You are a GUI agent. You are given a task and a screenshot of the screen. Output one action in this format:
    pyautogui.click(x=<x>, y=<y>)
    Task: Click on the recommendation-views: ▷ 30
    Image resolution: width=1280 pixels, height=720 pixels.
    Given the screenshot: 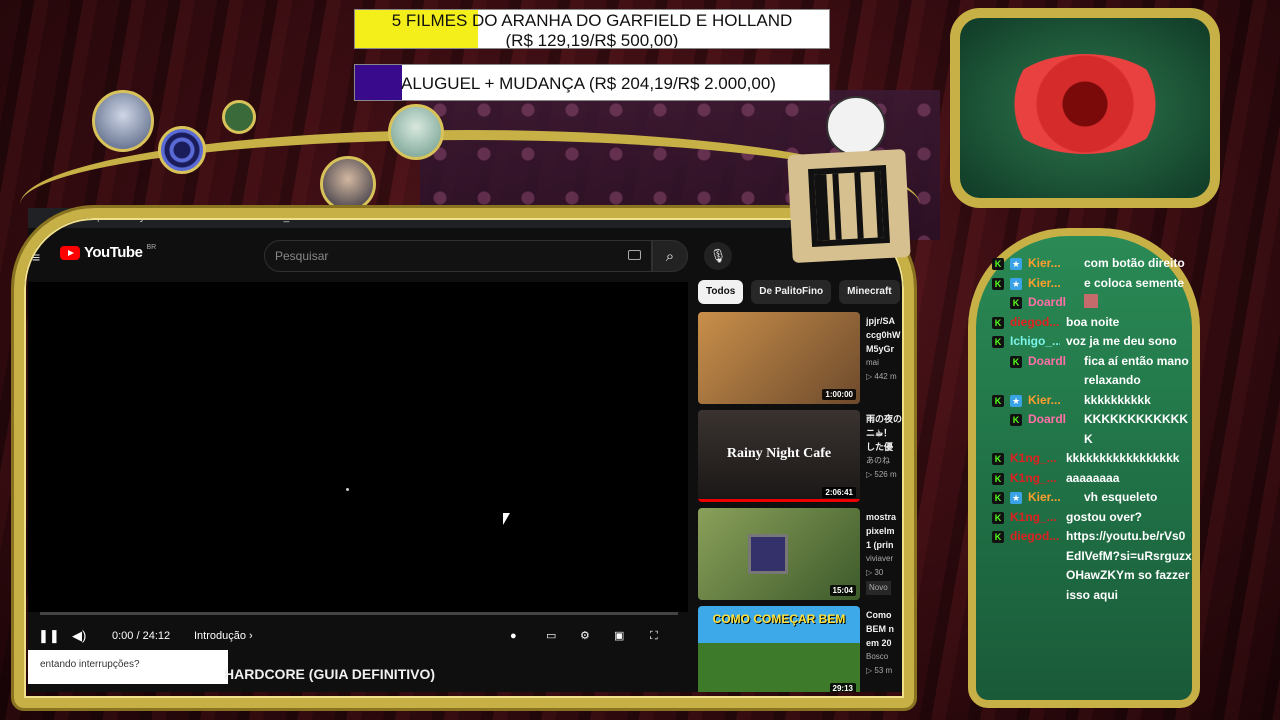 What is the action you would take?
    pyautogui.click(x=875, y=572)
    